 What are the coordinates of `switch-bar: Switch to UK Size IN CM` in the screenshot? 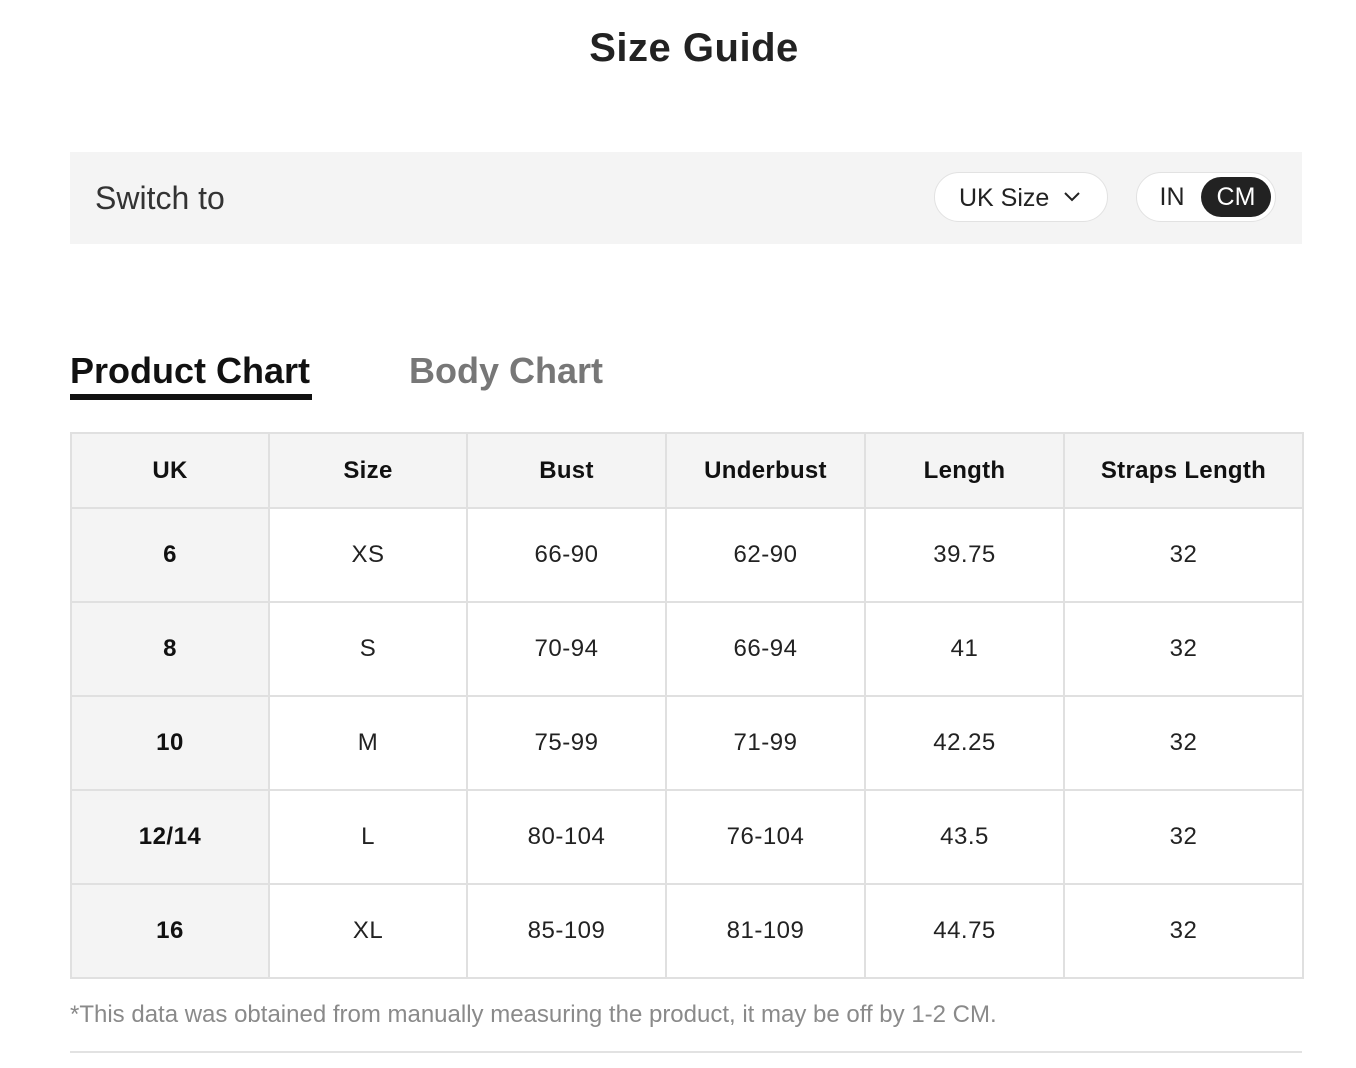 It's located at (686, 198).